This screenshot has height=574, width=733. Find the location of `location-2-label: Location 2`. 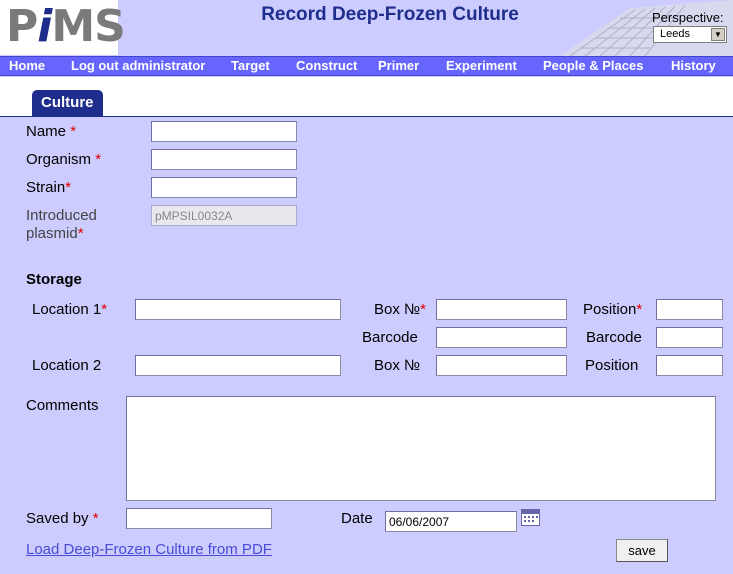

location-2-label: Location 2 is located at coordinates (67, 365).